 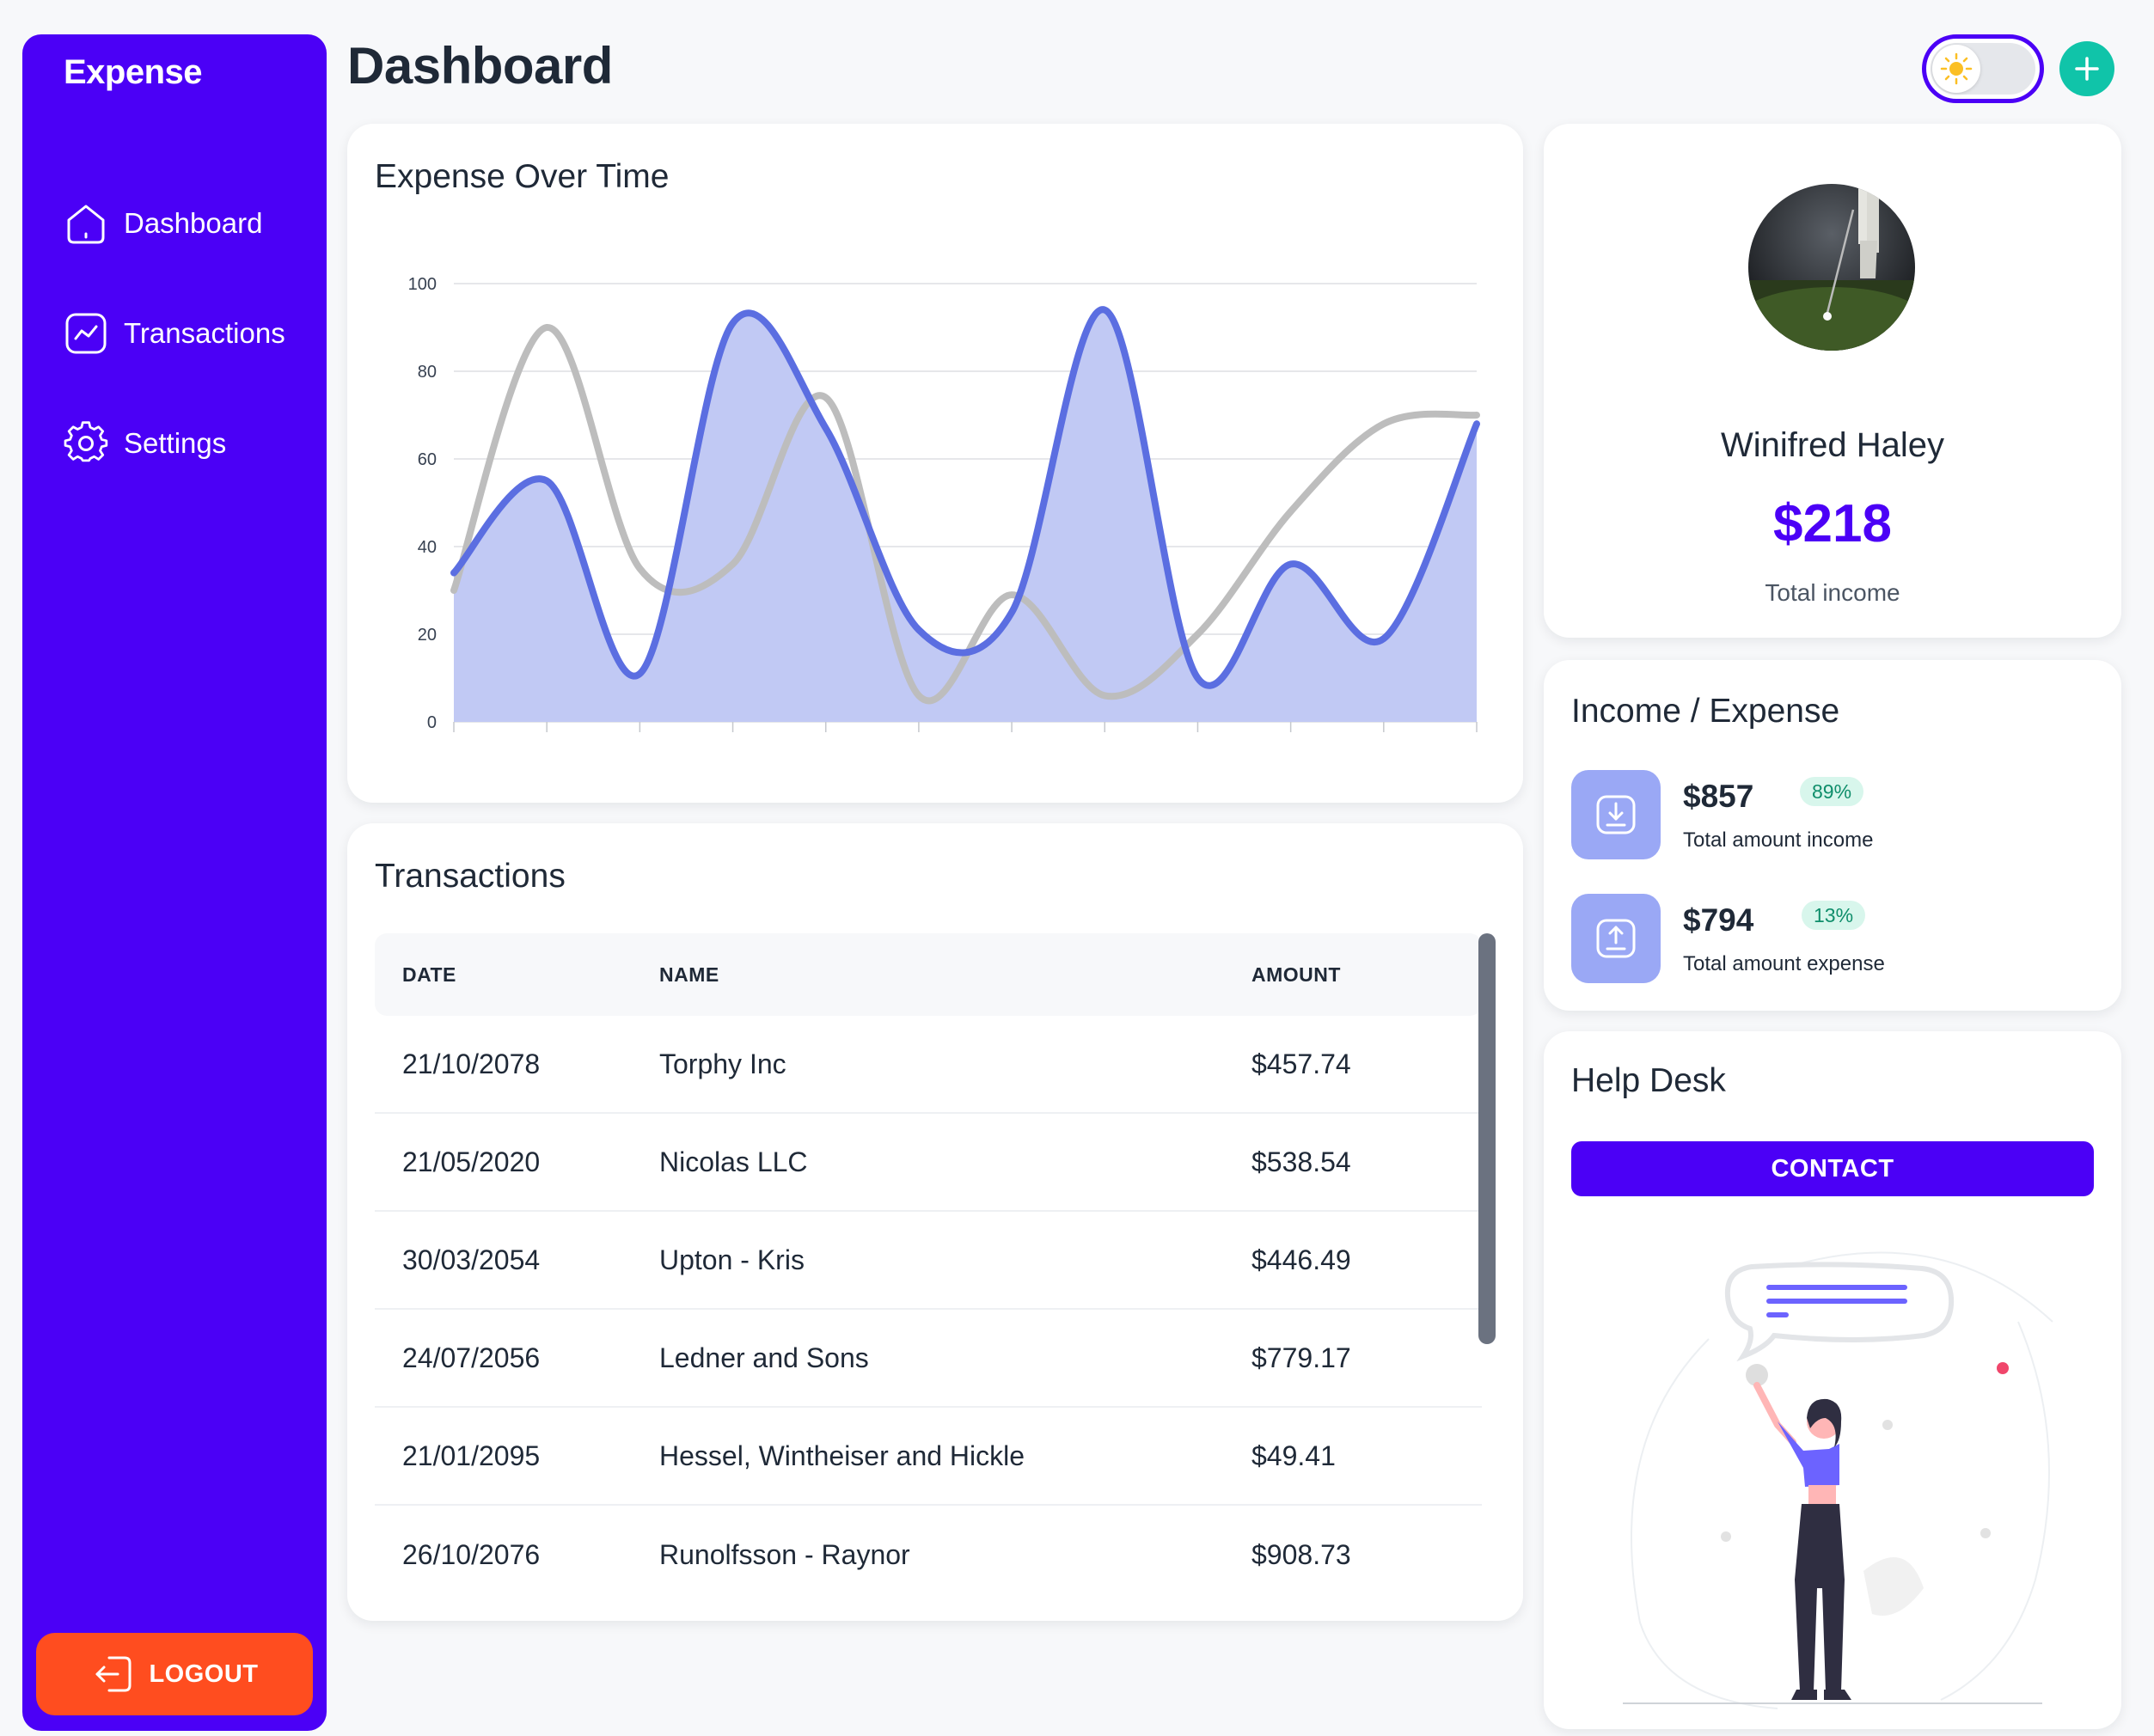 I want to click on y-tick-label: 40, so click(x=427, y=547).